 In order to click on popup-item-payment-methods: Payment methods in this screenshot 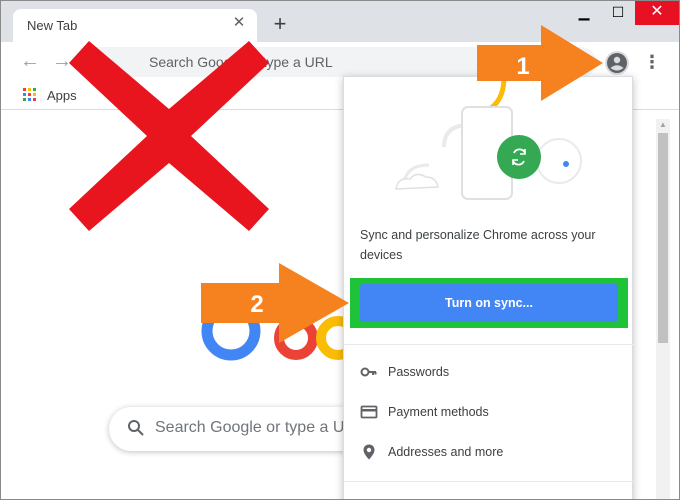, I will do `click(489, 413)`.